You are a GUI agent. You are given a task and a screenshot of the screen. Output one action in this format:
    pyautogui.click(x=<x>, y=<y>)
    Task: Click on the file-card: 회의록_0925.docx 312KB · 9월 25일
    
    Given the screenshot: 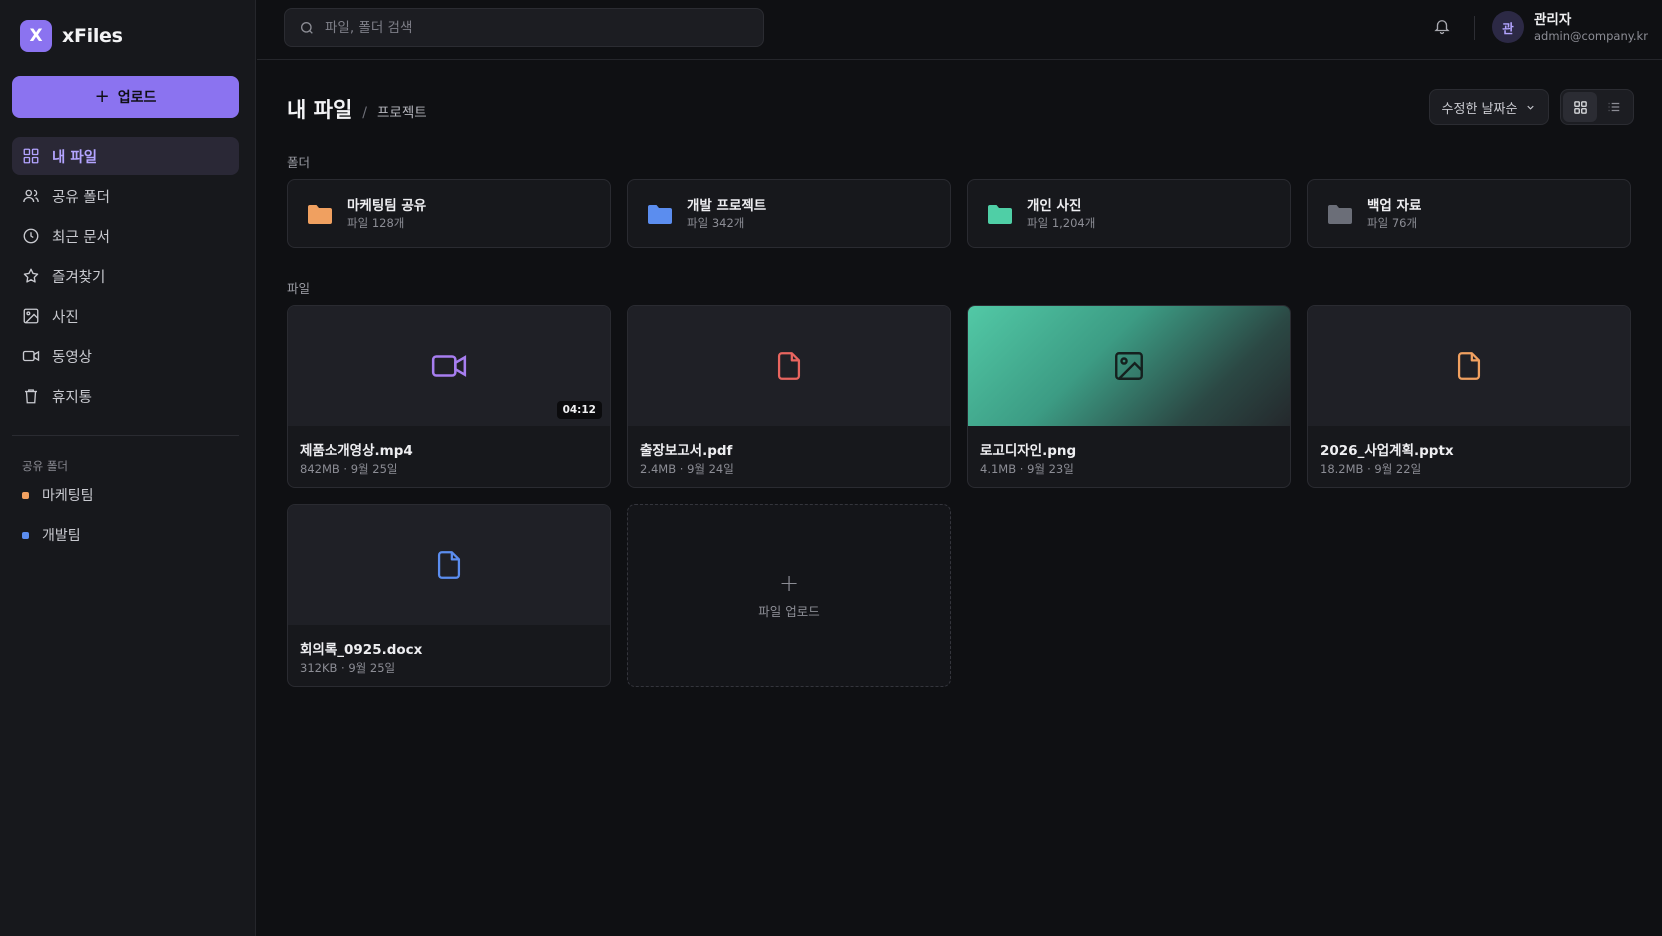 What is the action you would take?
    pyautogui.click(x=449, y=595)
    